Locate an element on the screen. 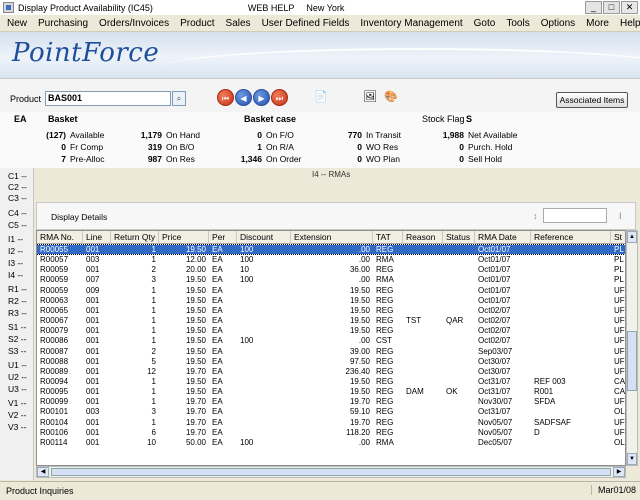 The height and width of the screenshot is (500, 640). table-row: R00055 001 1 19.50 EA 100 .00 REG Oct01/07 PL is located at coordinates (331, 249).